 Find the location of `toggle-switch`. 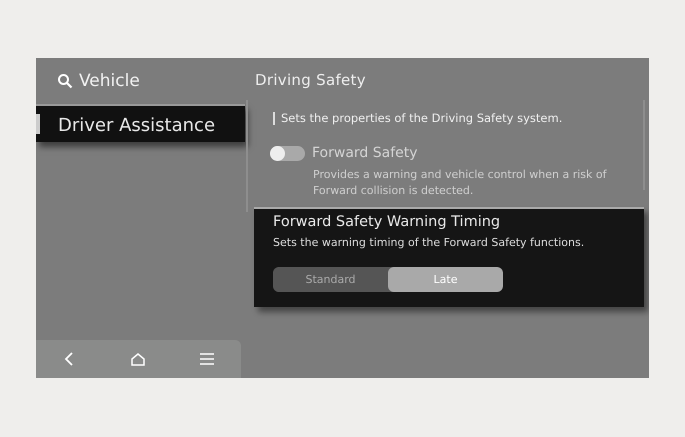

toggle-switch is located at coordinates (287, 153).